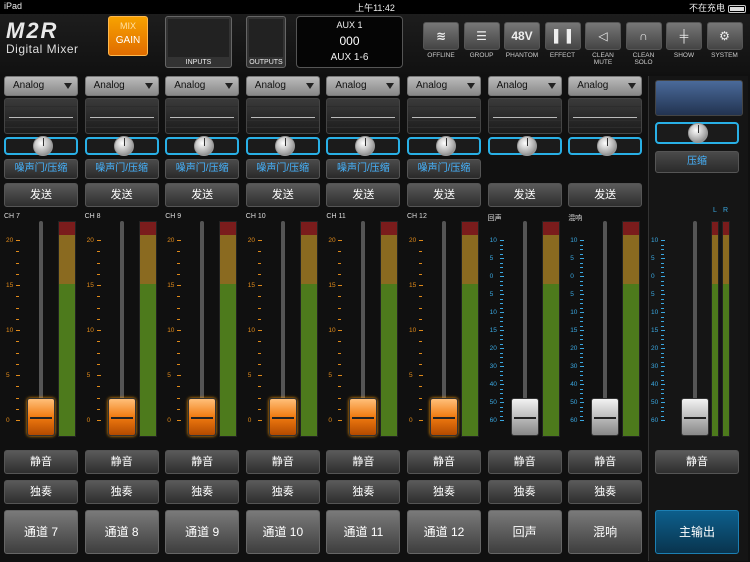 This screenshot has height=562, width=750. What do you see at coordinates (563, 46) in the screenshot?
I see `effect-button: ▌▐ EFFECT` at bounding box center [563, 46].